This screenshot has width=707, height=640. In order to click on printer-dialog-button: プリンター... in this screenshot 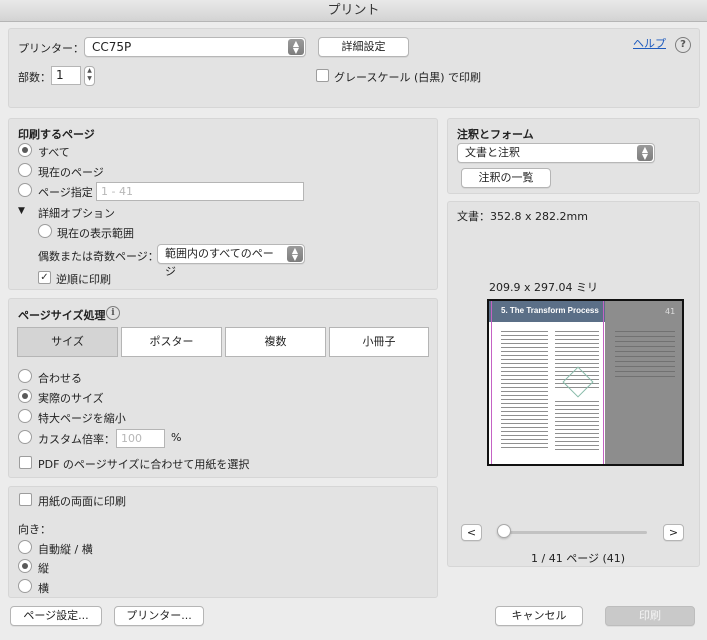, I will do `click(159, 616)`.